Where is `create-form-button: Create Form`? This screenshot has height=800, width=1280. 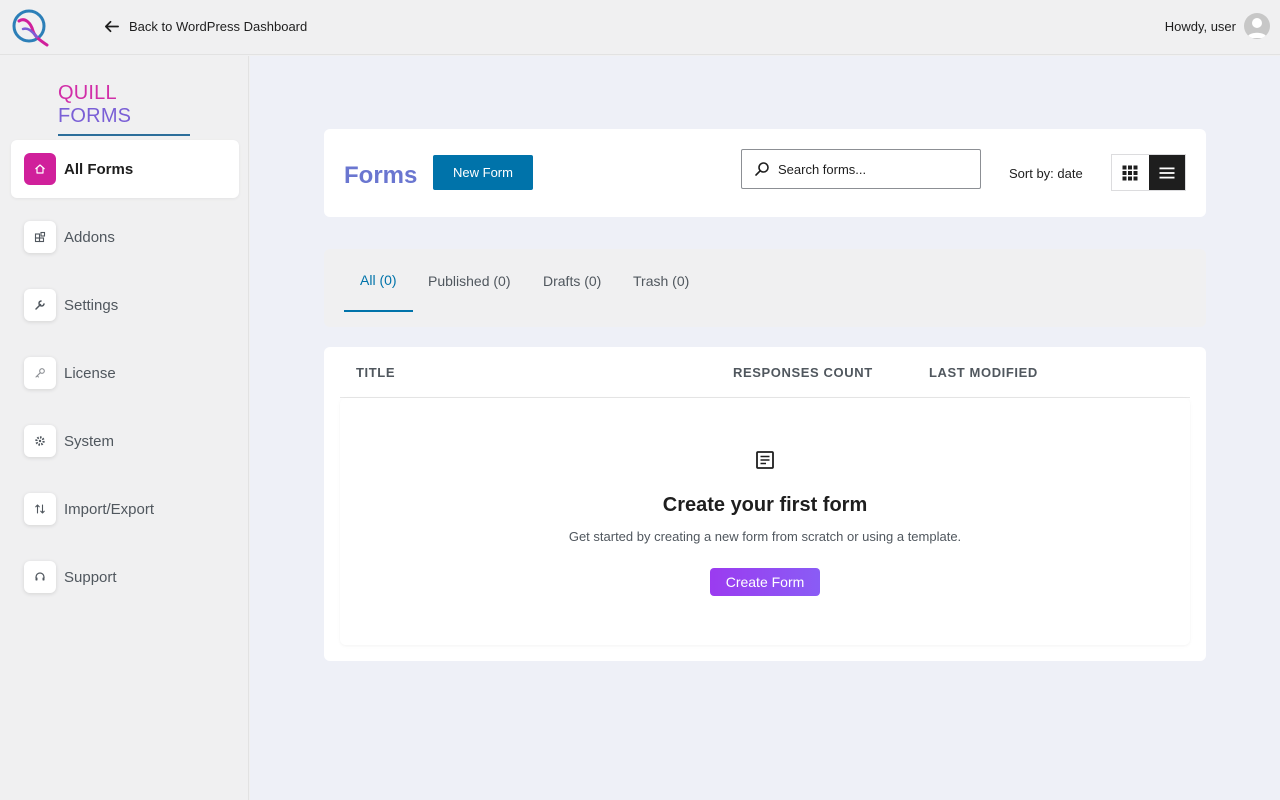 create-form-button: Create Form is located at coordinates (765, 582).